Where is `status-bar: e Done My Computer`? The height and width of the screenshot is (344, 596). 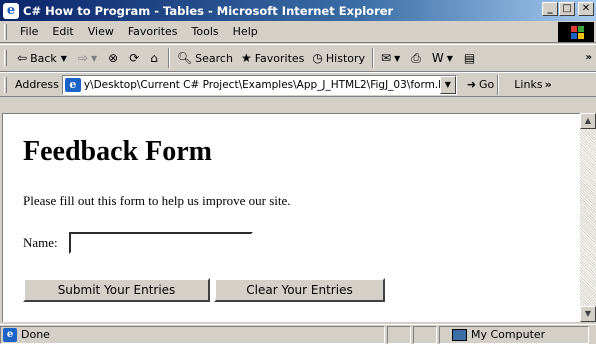
status-bar: e Done My Computer is located at coordinates (298, 334).